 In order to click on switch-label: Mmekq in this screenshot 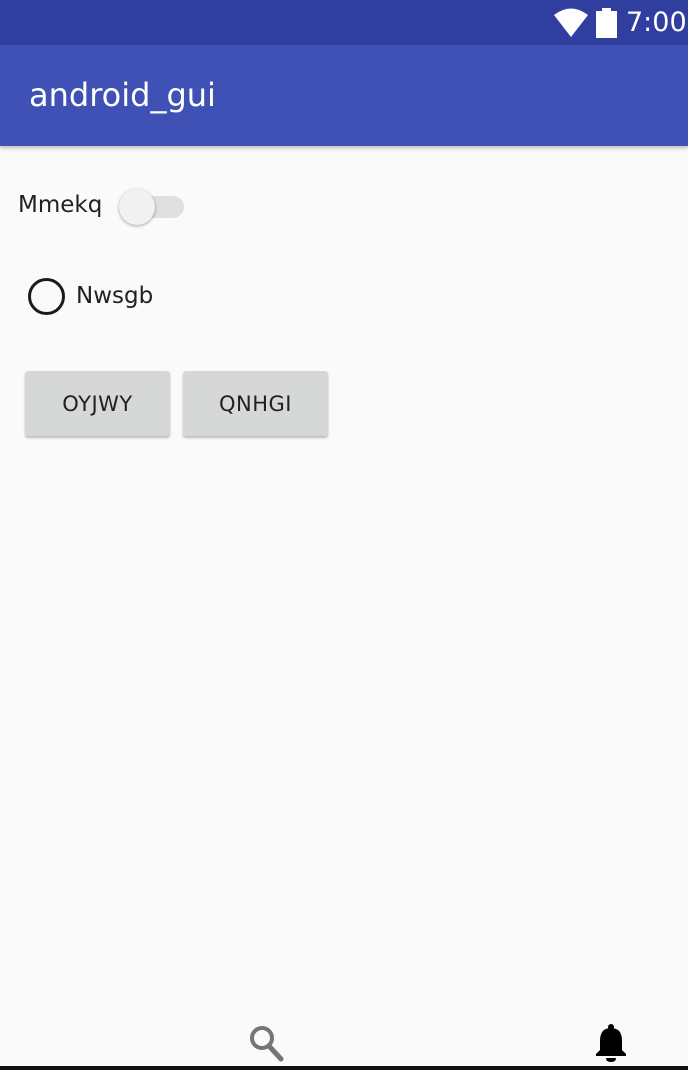, I will do `click(60, 205)`.